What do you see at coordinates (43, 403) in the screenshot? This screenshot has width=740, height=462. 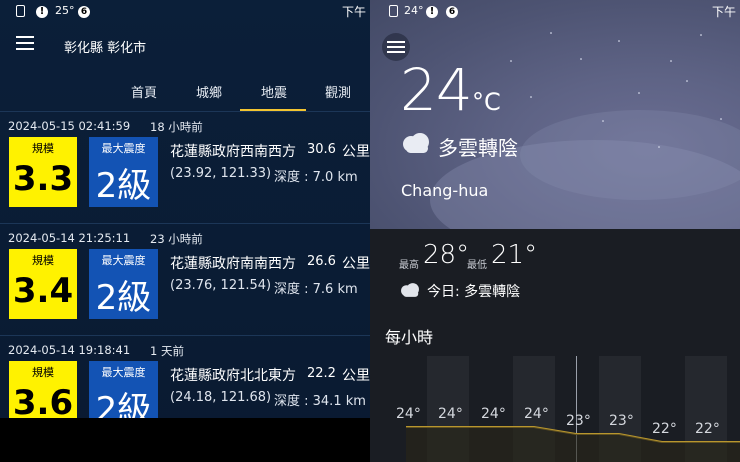 I see `magnitude-value: 3.6` at bounding box center [43, 403].